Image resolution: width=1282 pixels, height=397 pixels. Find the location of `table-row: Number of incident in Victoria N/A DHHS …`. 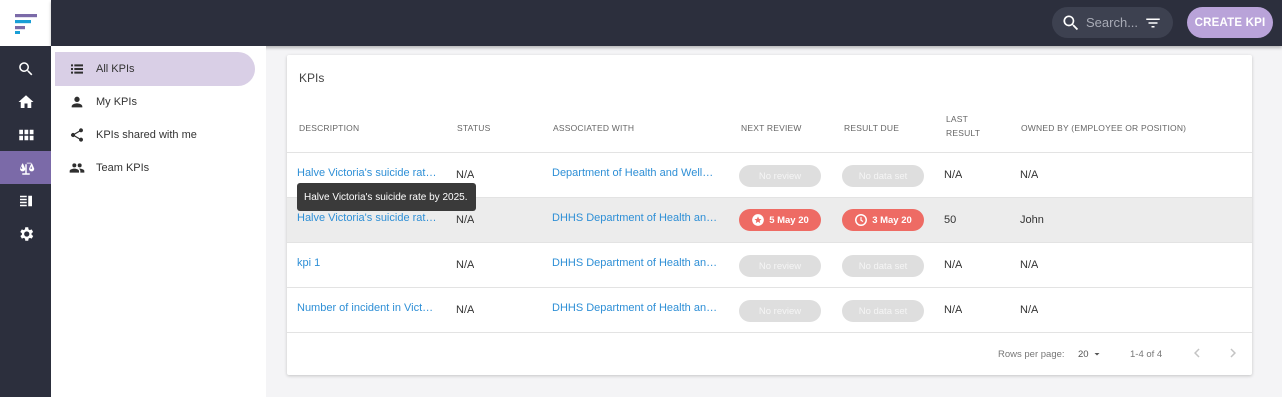

table-row: Number of incident in Victoria N/A DHHS … is located at coordinates (769, 310).